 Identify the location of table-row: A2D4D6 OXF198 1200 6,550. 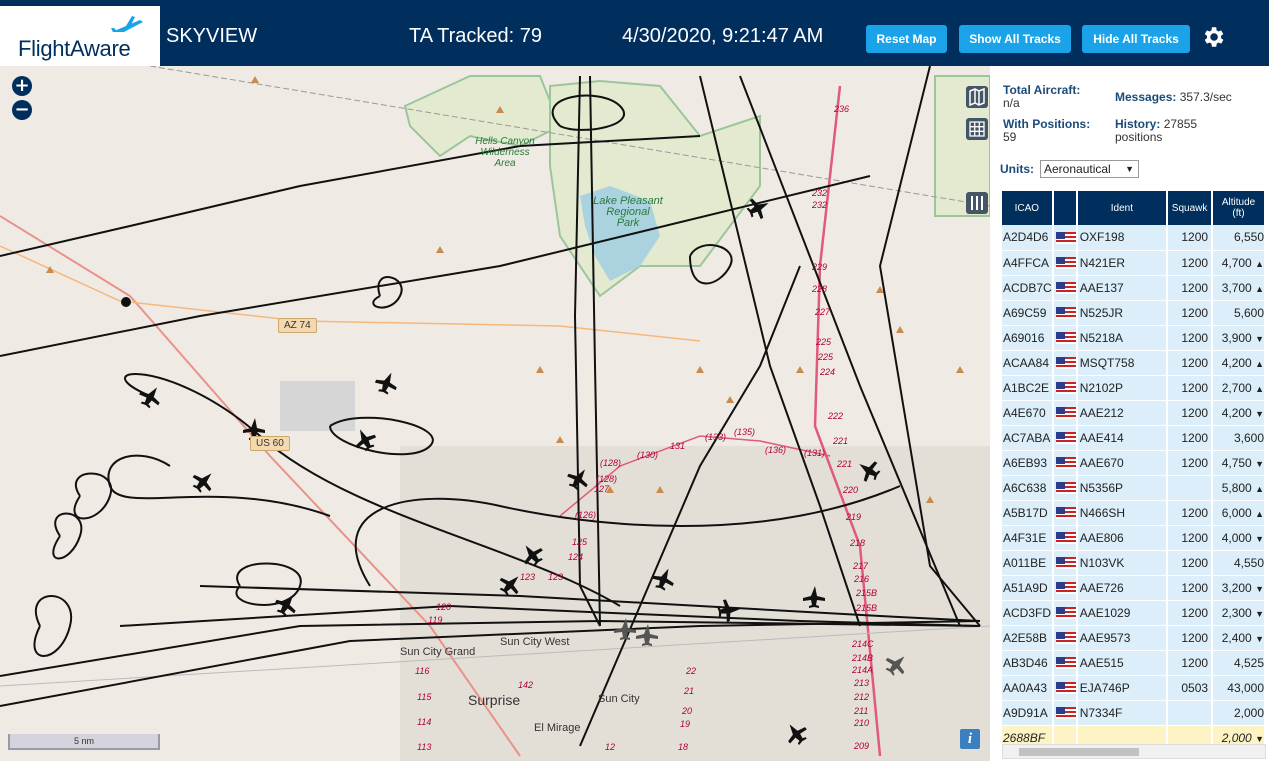
(1134, 238).